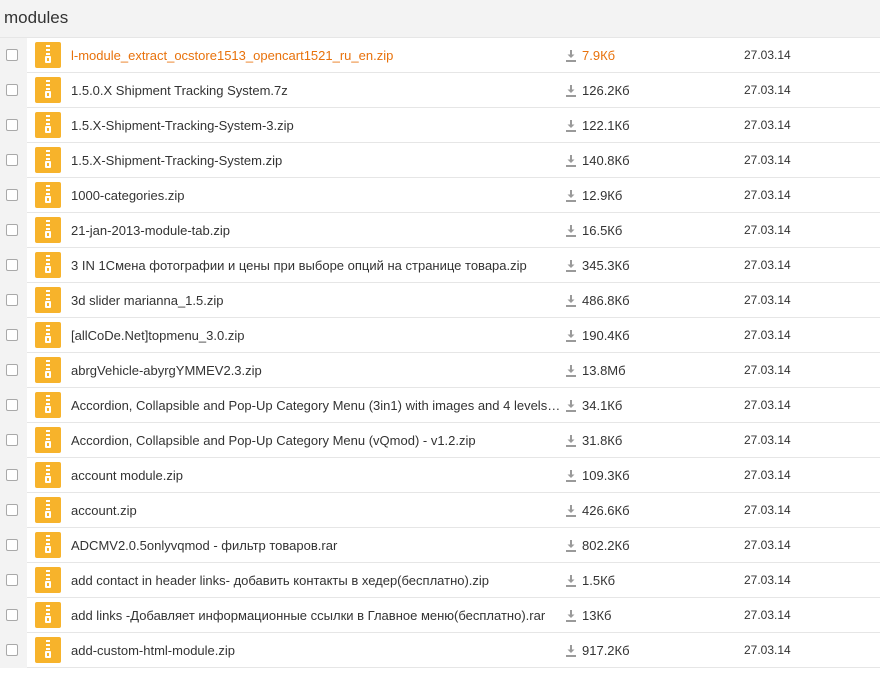 The width and height of the screenshot is (880, 673). Describe the element at coordinates (316, 125) in the screenshot. I see `file-name: 1.5.X-Shipment-Tracking-System-3.zip` at that location.